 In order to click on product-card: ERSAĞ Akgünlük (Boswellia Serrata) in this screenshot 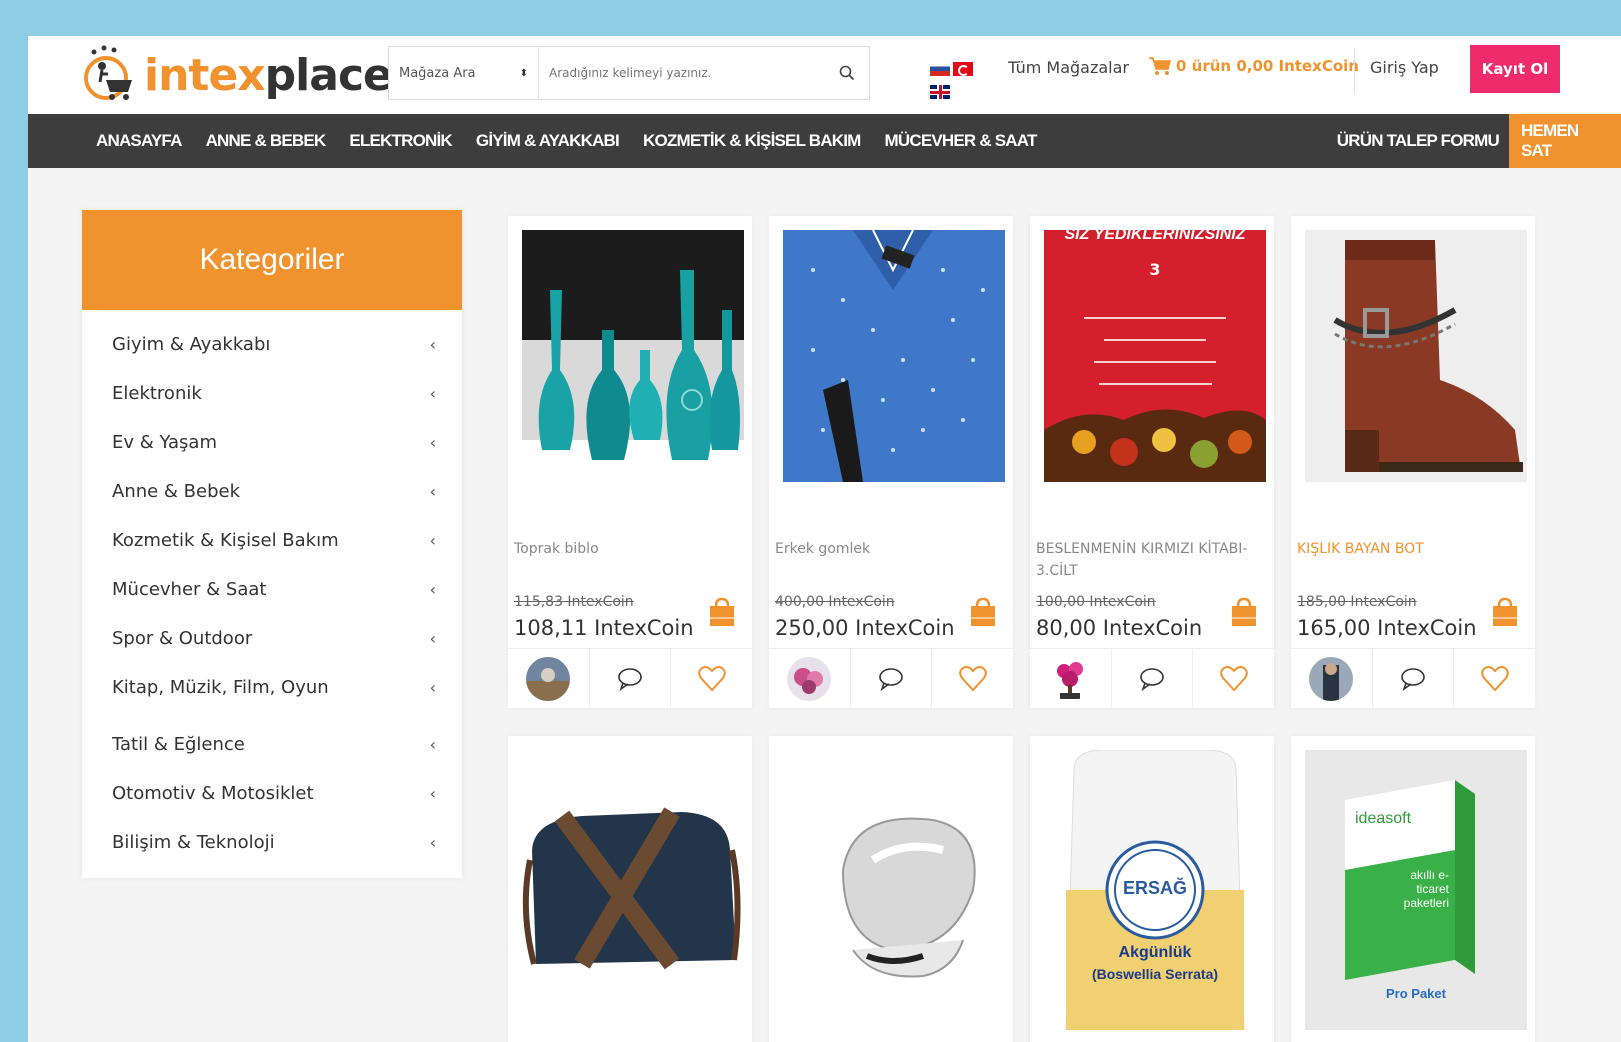, I will do `click(1152, 889)`.